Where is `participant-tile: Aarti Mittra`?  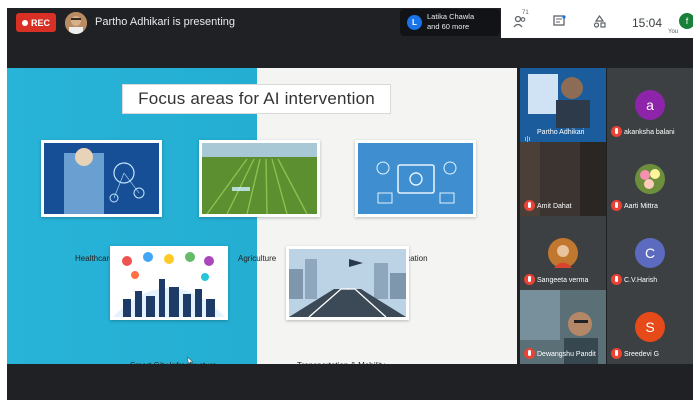 participant-tile: Aarti Mittra is located at coordinates (650, 179).